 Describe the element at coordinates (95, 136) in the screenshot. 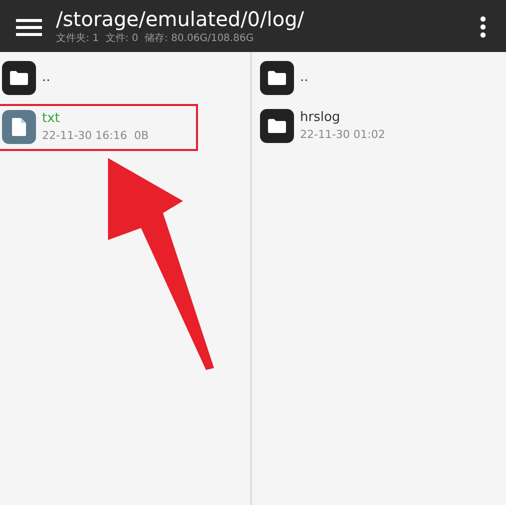

I see `file-details: 22-11-30 16:16 0B` at that location.